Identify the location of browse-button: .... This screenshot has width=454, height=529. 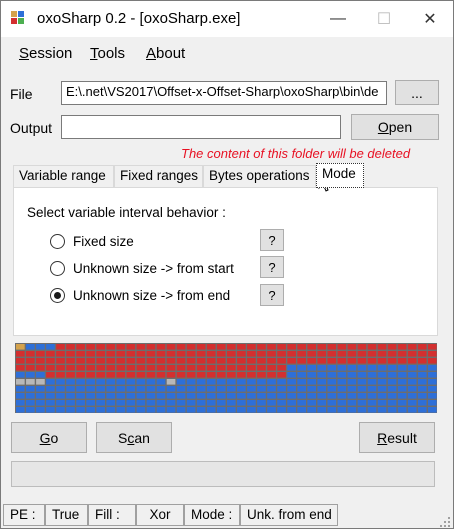
(417, 92).